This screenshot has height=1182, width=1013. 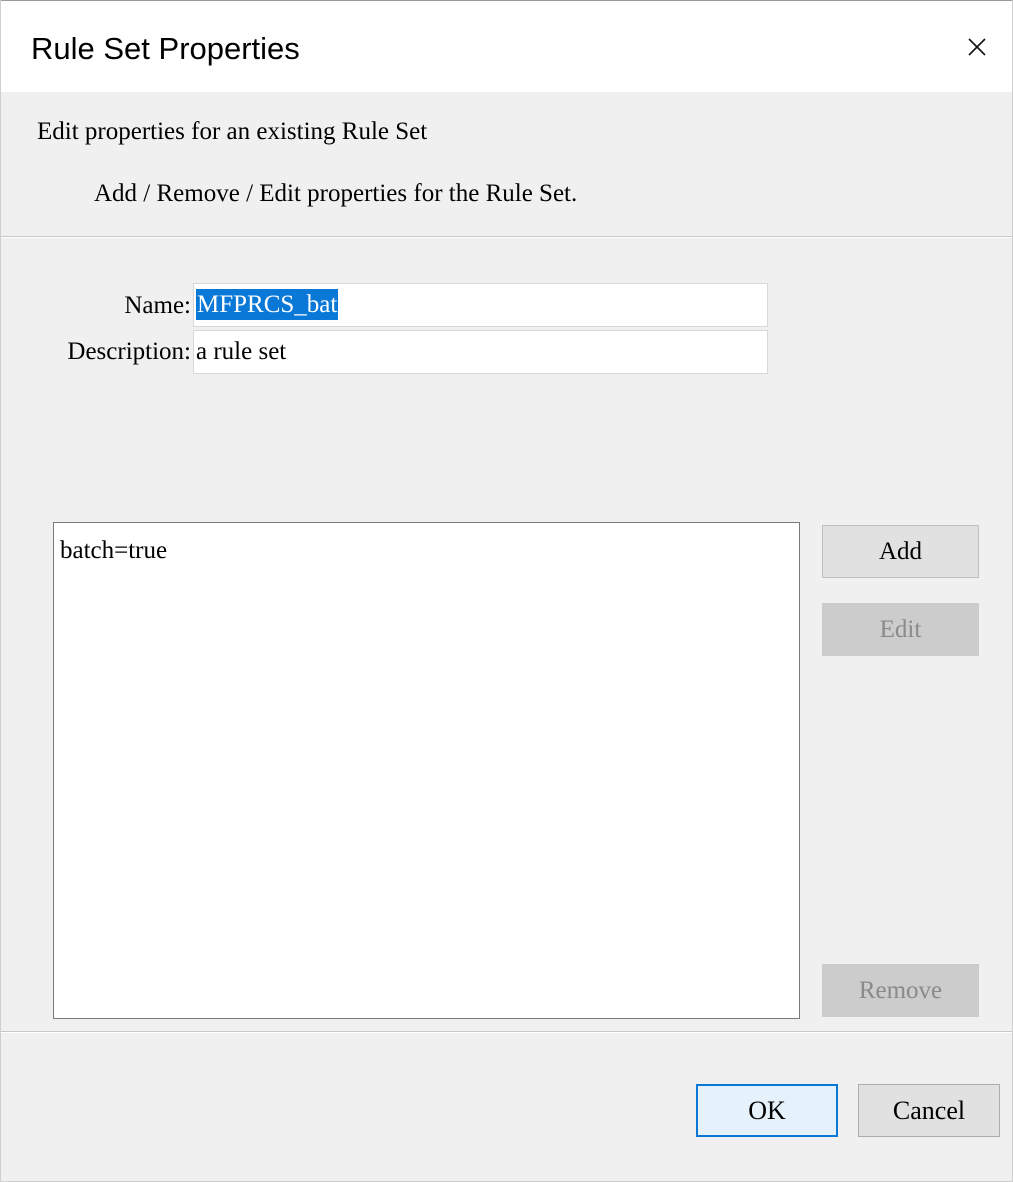 What do you see at coordinates (506, 46) in the screenshot?
I see `title-bar: Rule Set Properties` at bounding box center [506, 46].